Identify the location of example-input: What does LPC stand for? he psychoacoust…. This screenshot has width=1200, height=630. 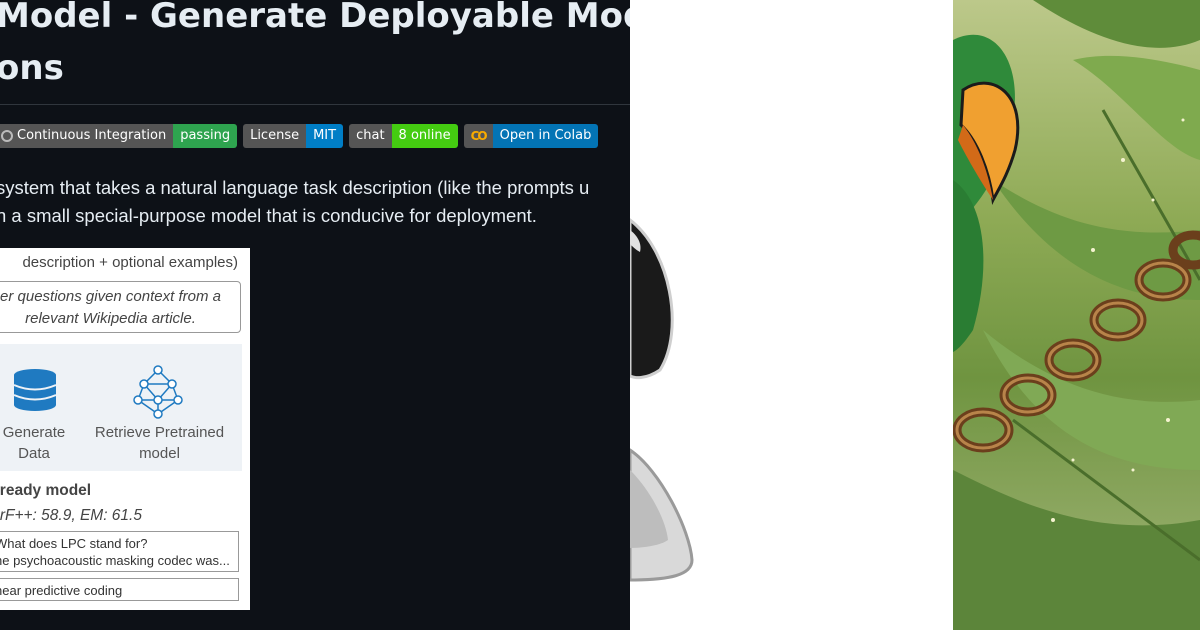
(119, 551).